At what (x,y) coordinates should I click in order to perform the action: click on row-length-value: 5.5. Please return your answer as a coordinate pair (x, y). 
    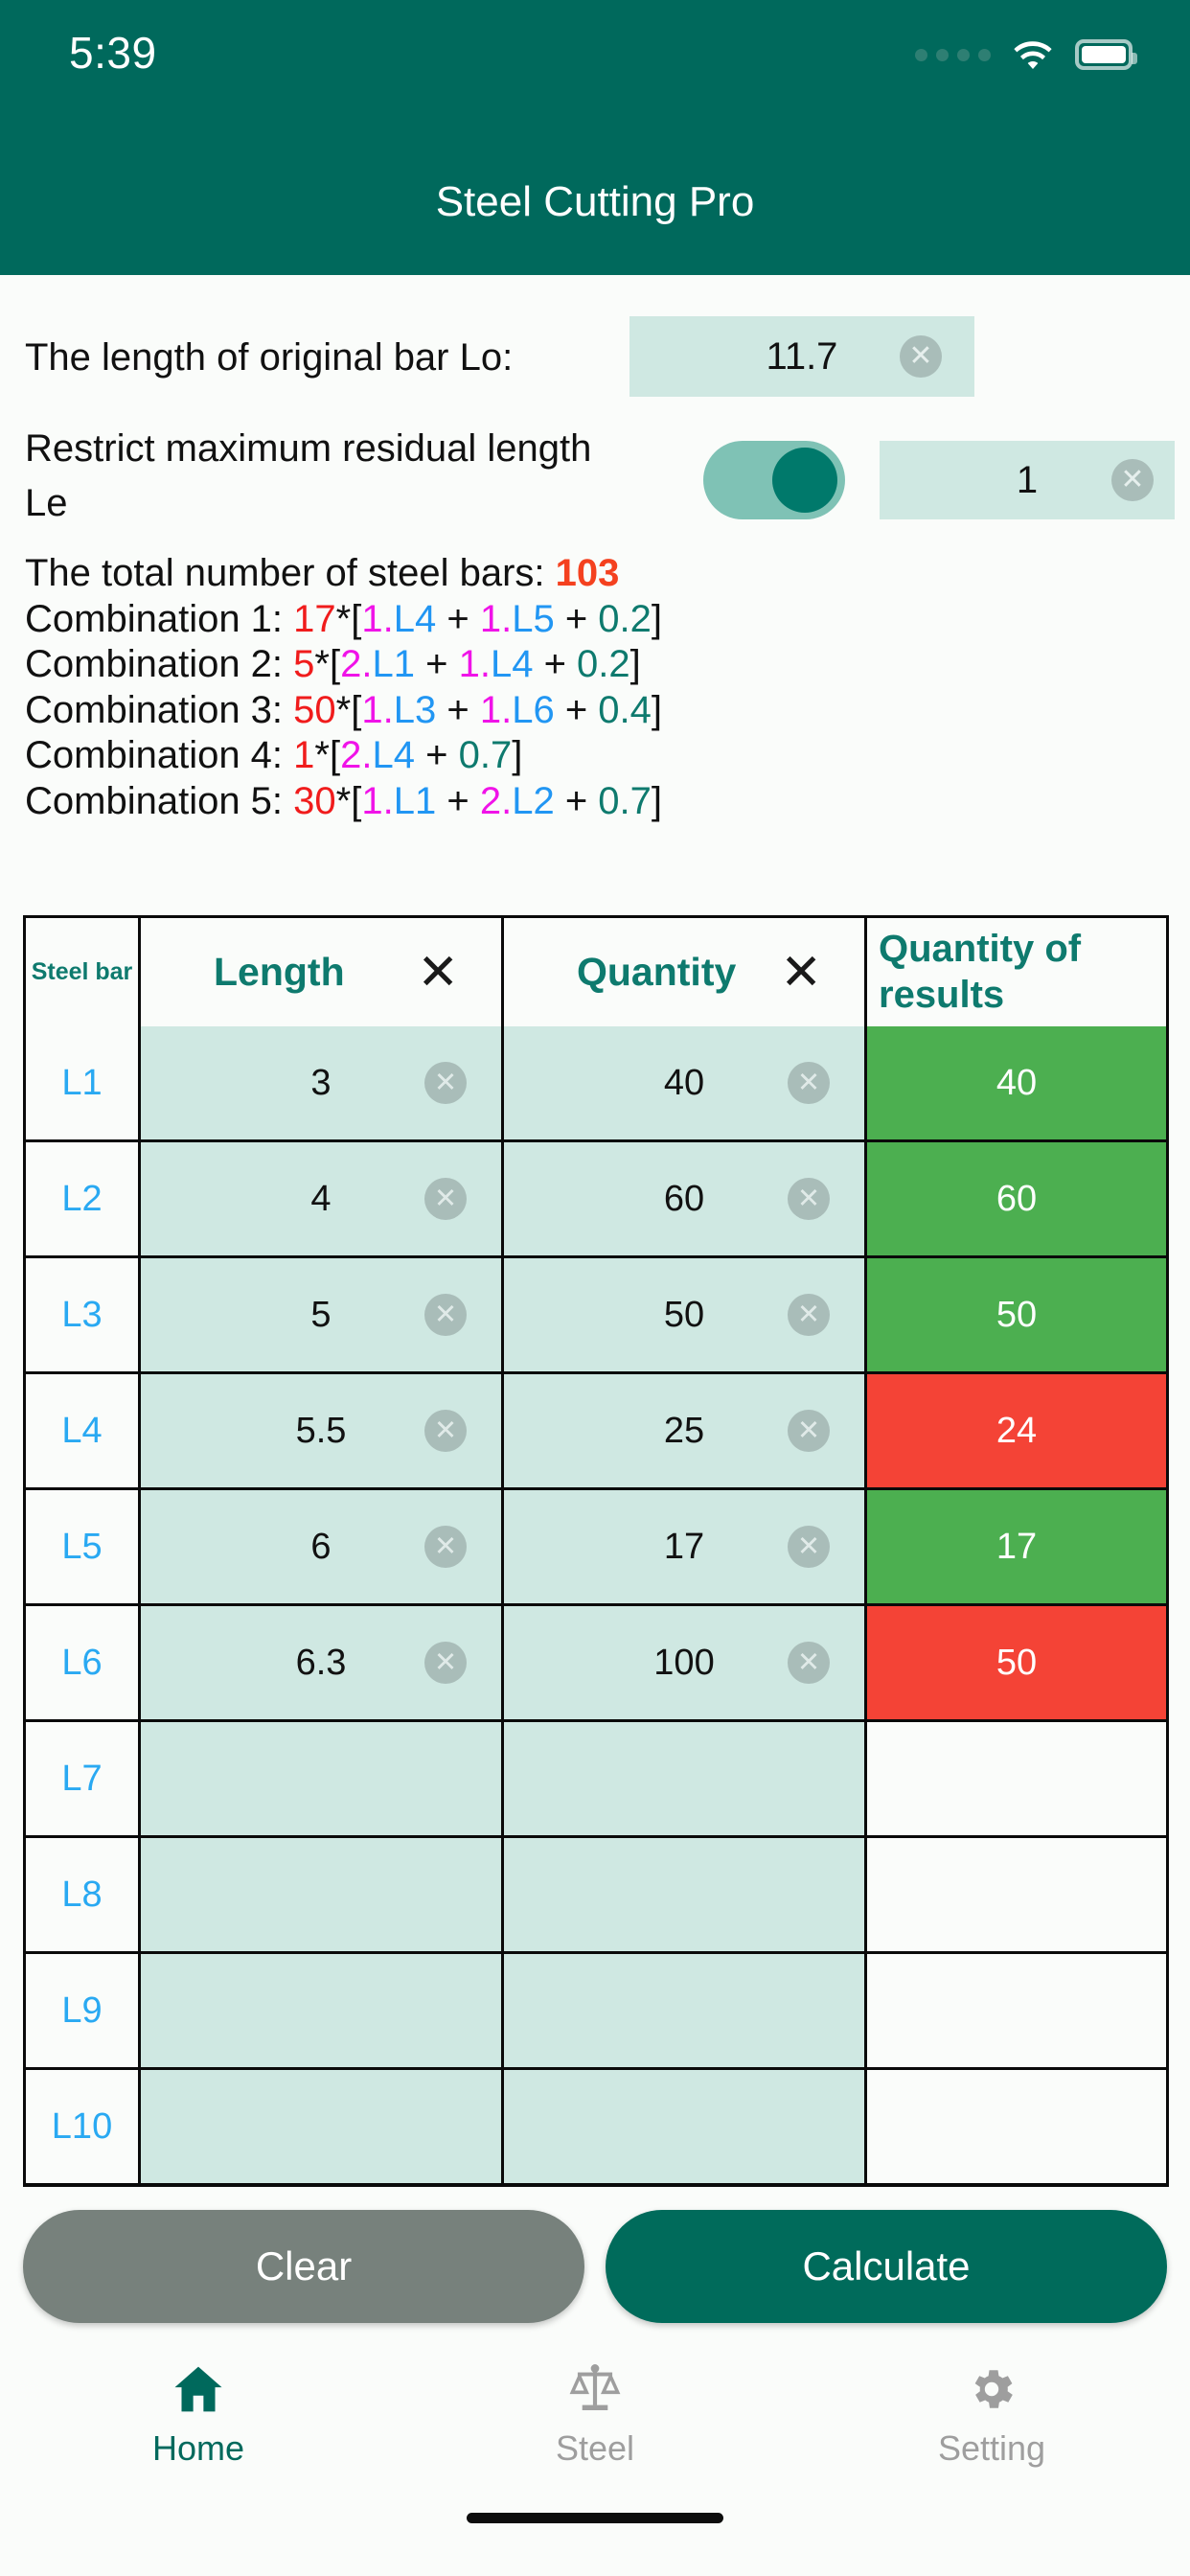
    Looking at the image, I should click on (321, 1430).